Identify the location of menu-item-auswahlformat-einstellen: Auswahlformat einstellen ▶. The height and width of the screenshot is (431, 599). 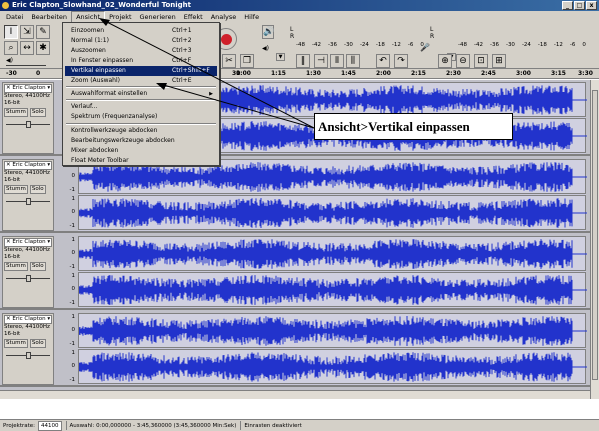
(141, 94).